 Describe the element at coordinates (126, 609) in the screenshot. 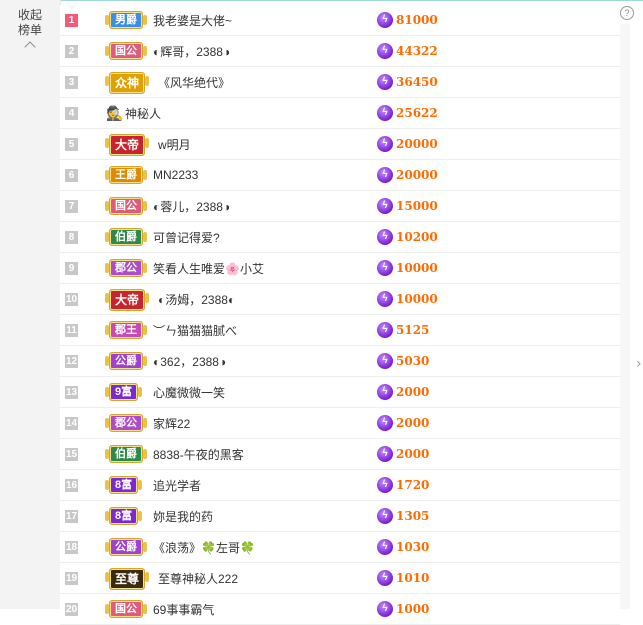

I see `noble-rank-badge: 国公` at that location.